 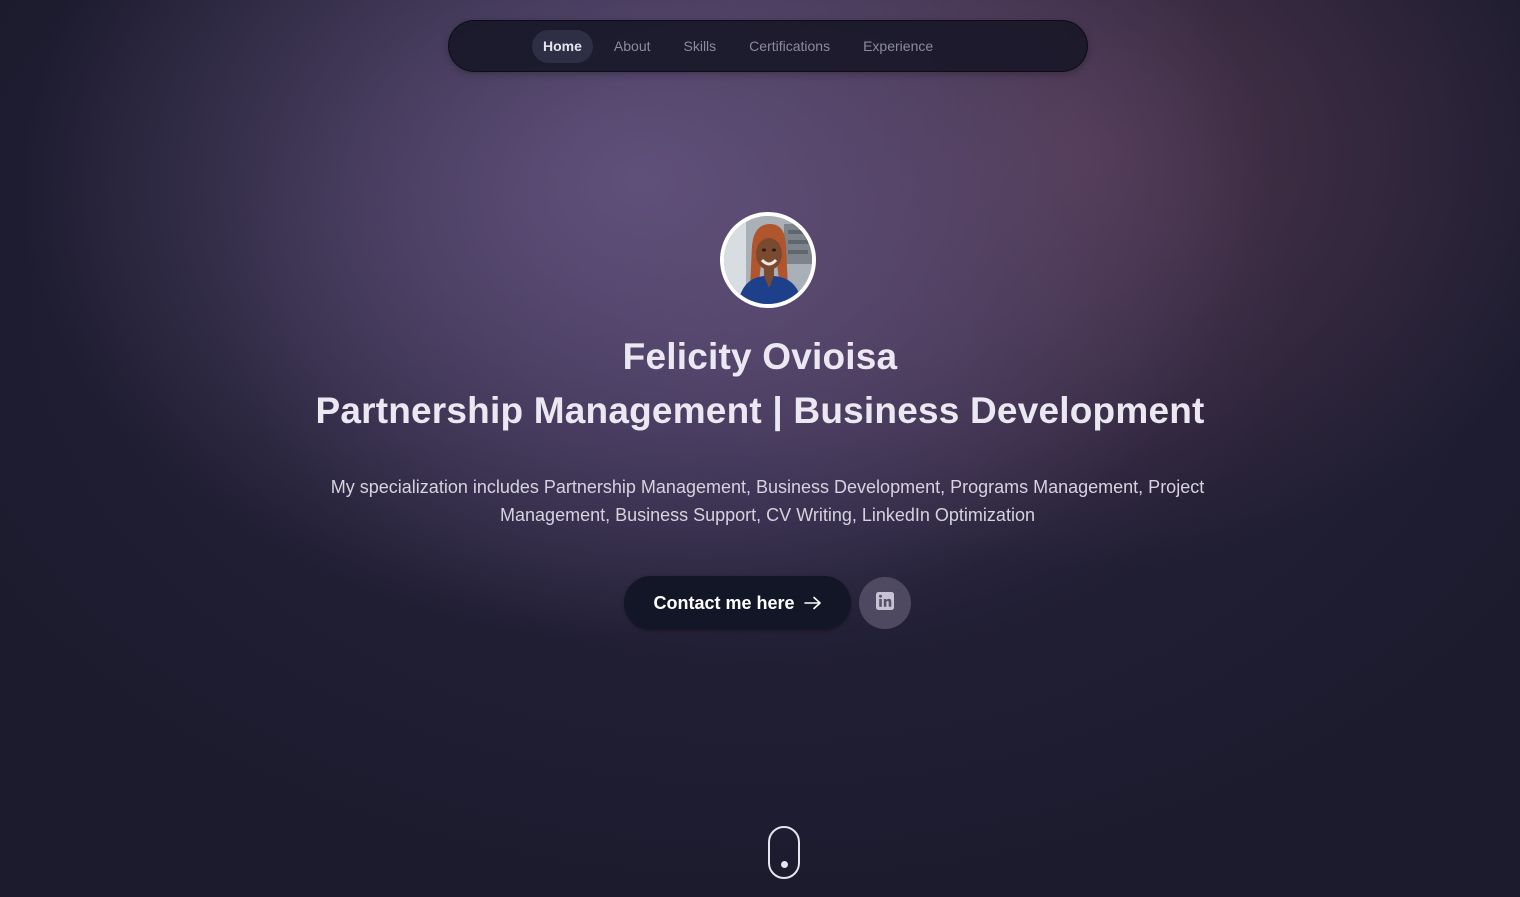 I want to click on scroll-down-indicator, so click(x=784, y=852).